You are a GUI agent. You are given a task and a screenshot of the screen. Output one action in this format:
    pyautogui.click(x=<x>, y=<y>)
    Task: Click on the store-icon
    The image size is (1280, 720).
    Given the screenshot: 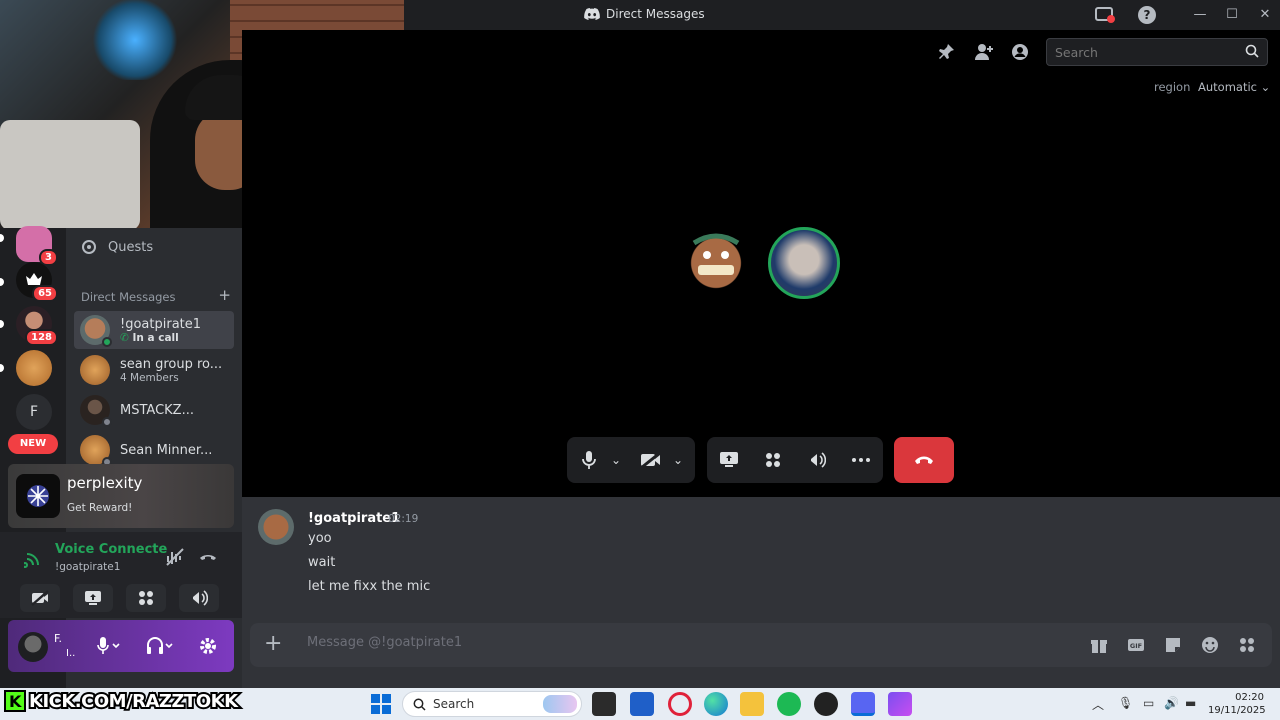 What is the action you would take?
    pyautogui.click(x=642, y=704)
    